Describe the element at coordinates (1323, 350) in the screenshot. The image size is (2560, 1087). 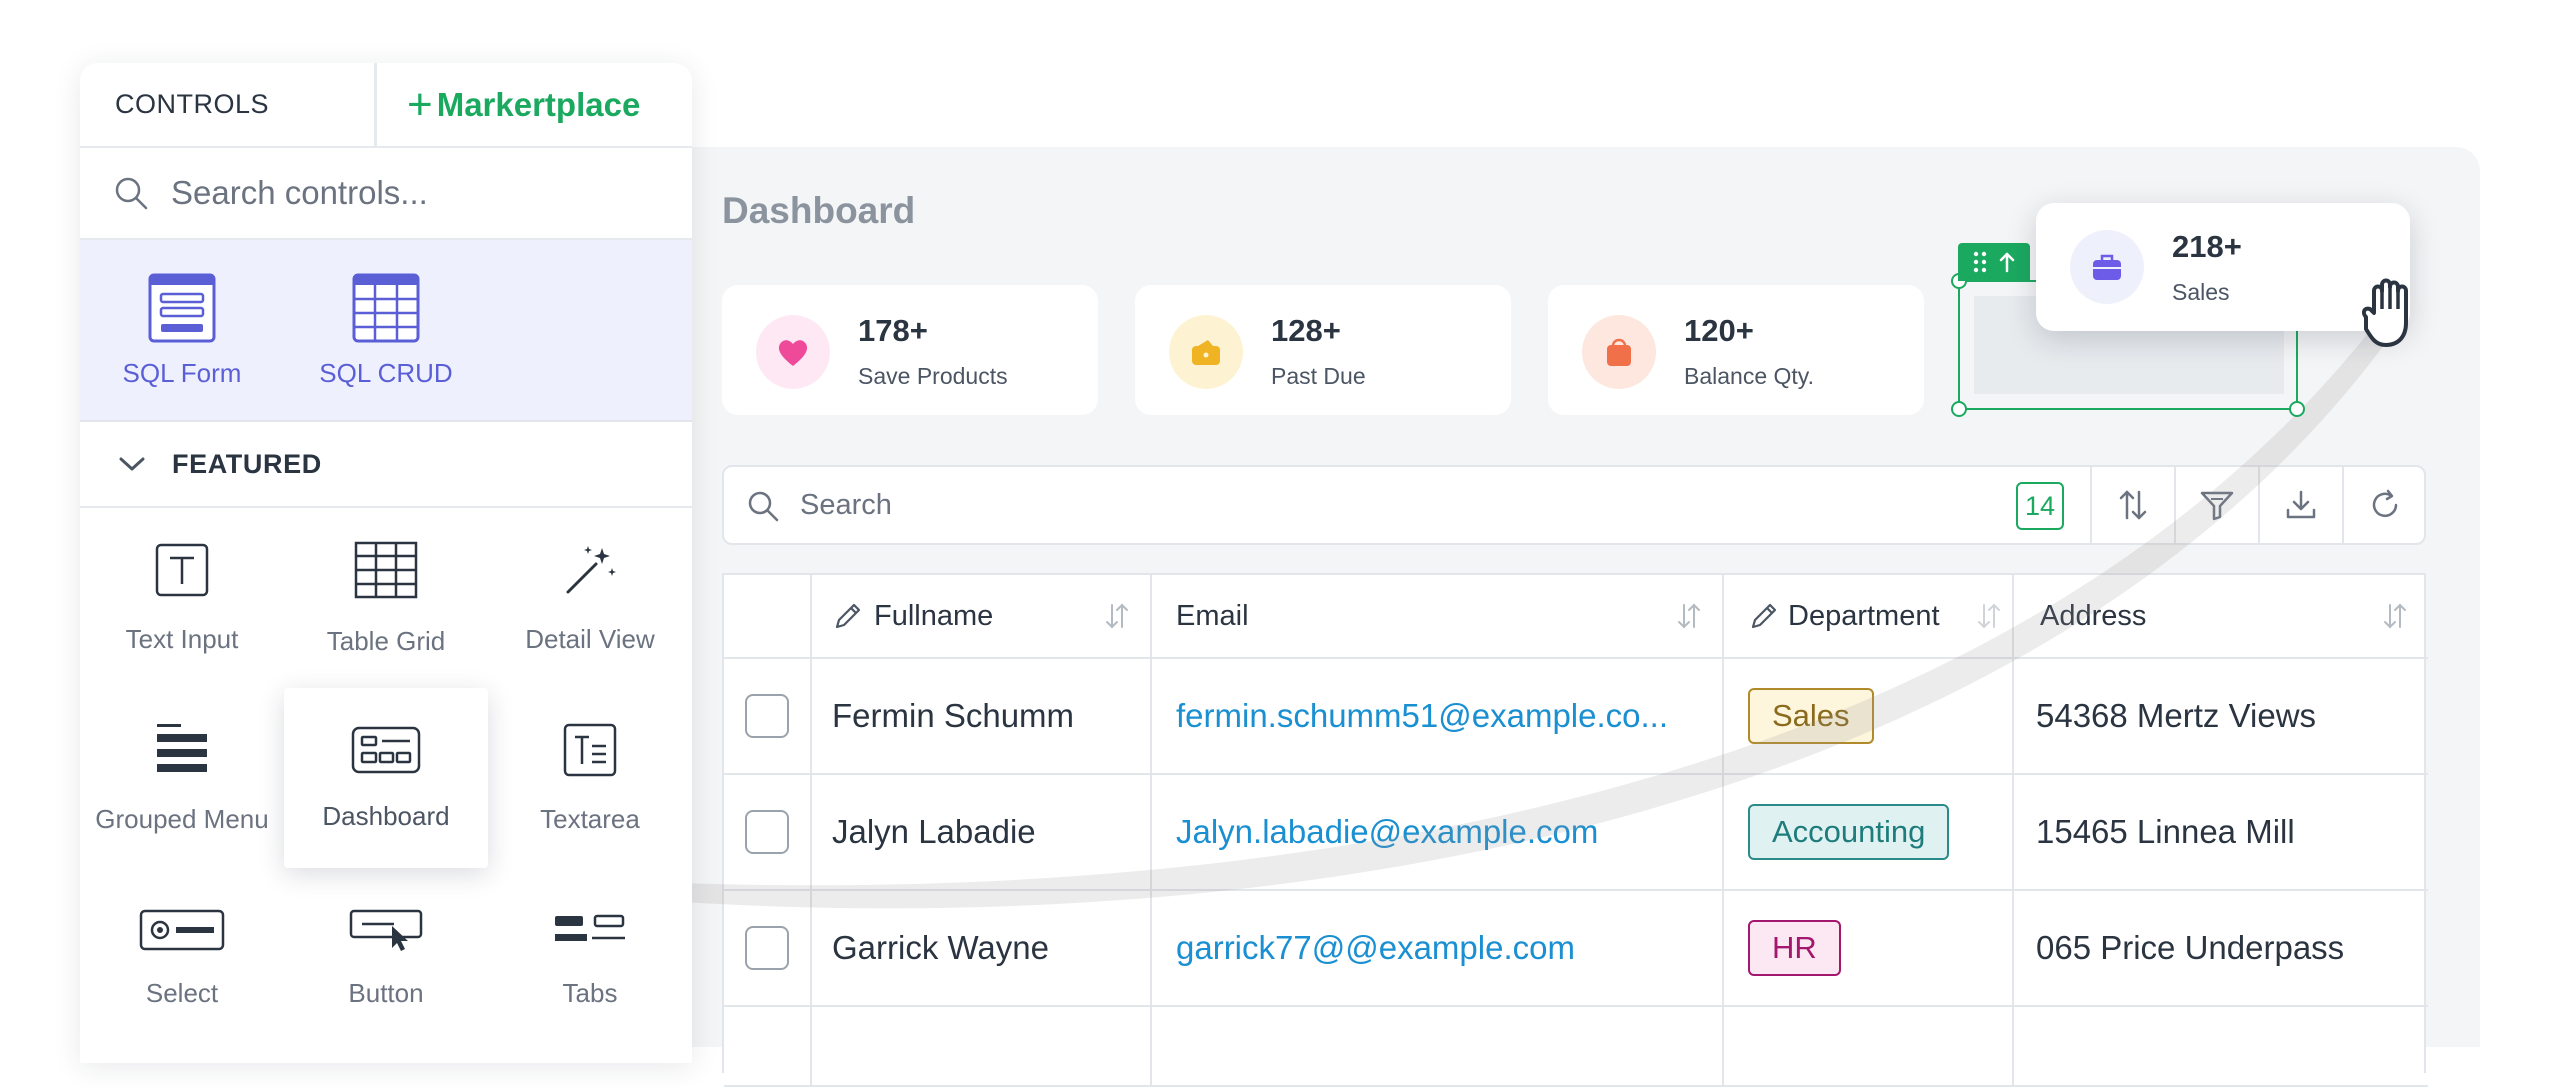
I see `stat-card-past-due: 128+ Past Due` at that location.